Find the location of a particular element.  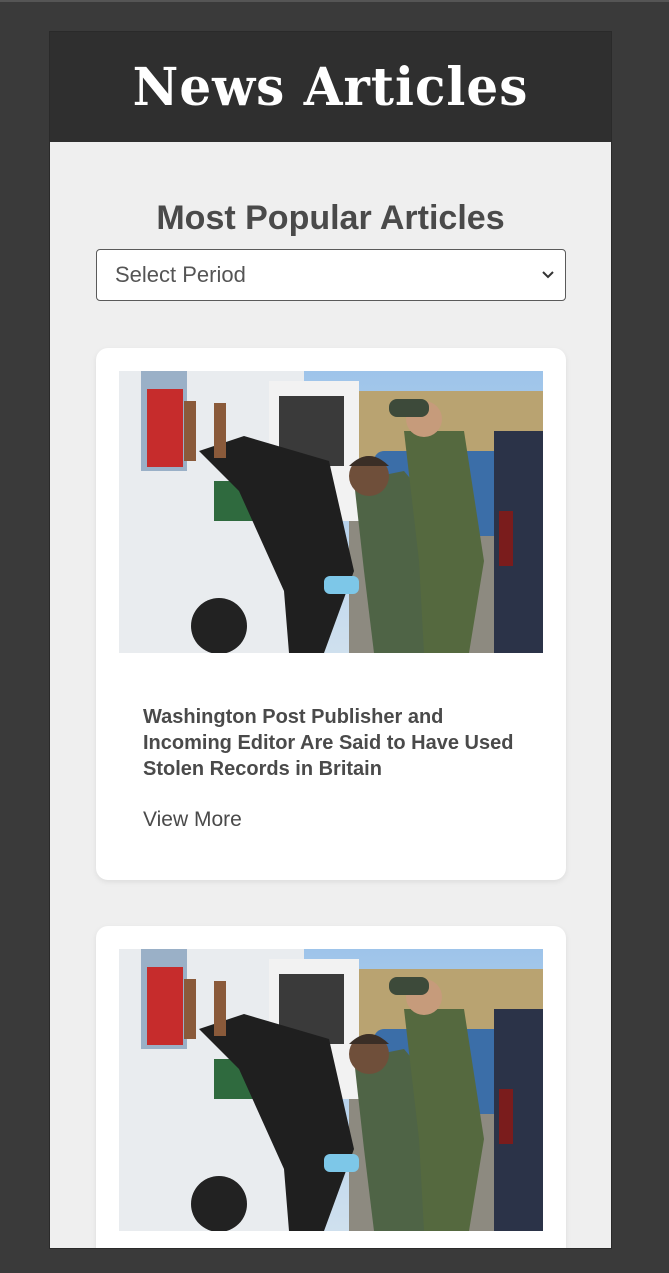

view-more-link: View More is located at coordinates (192, 820).